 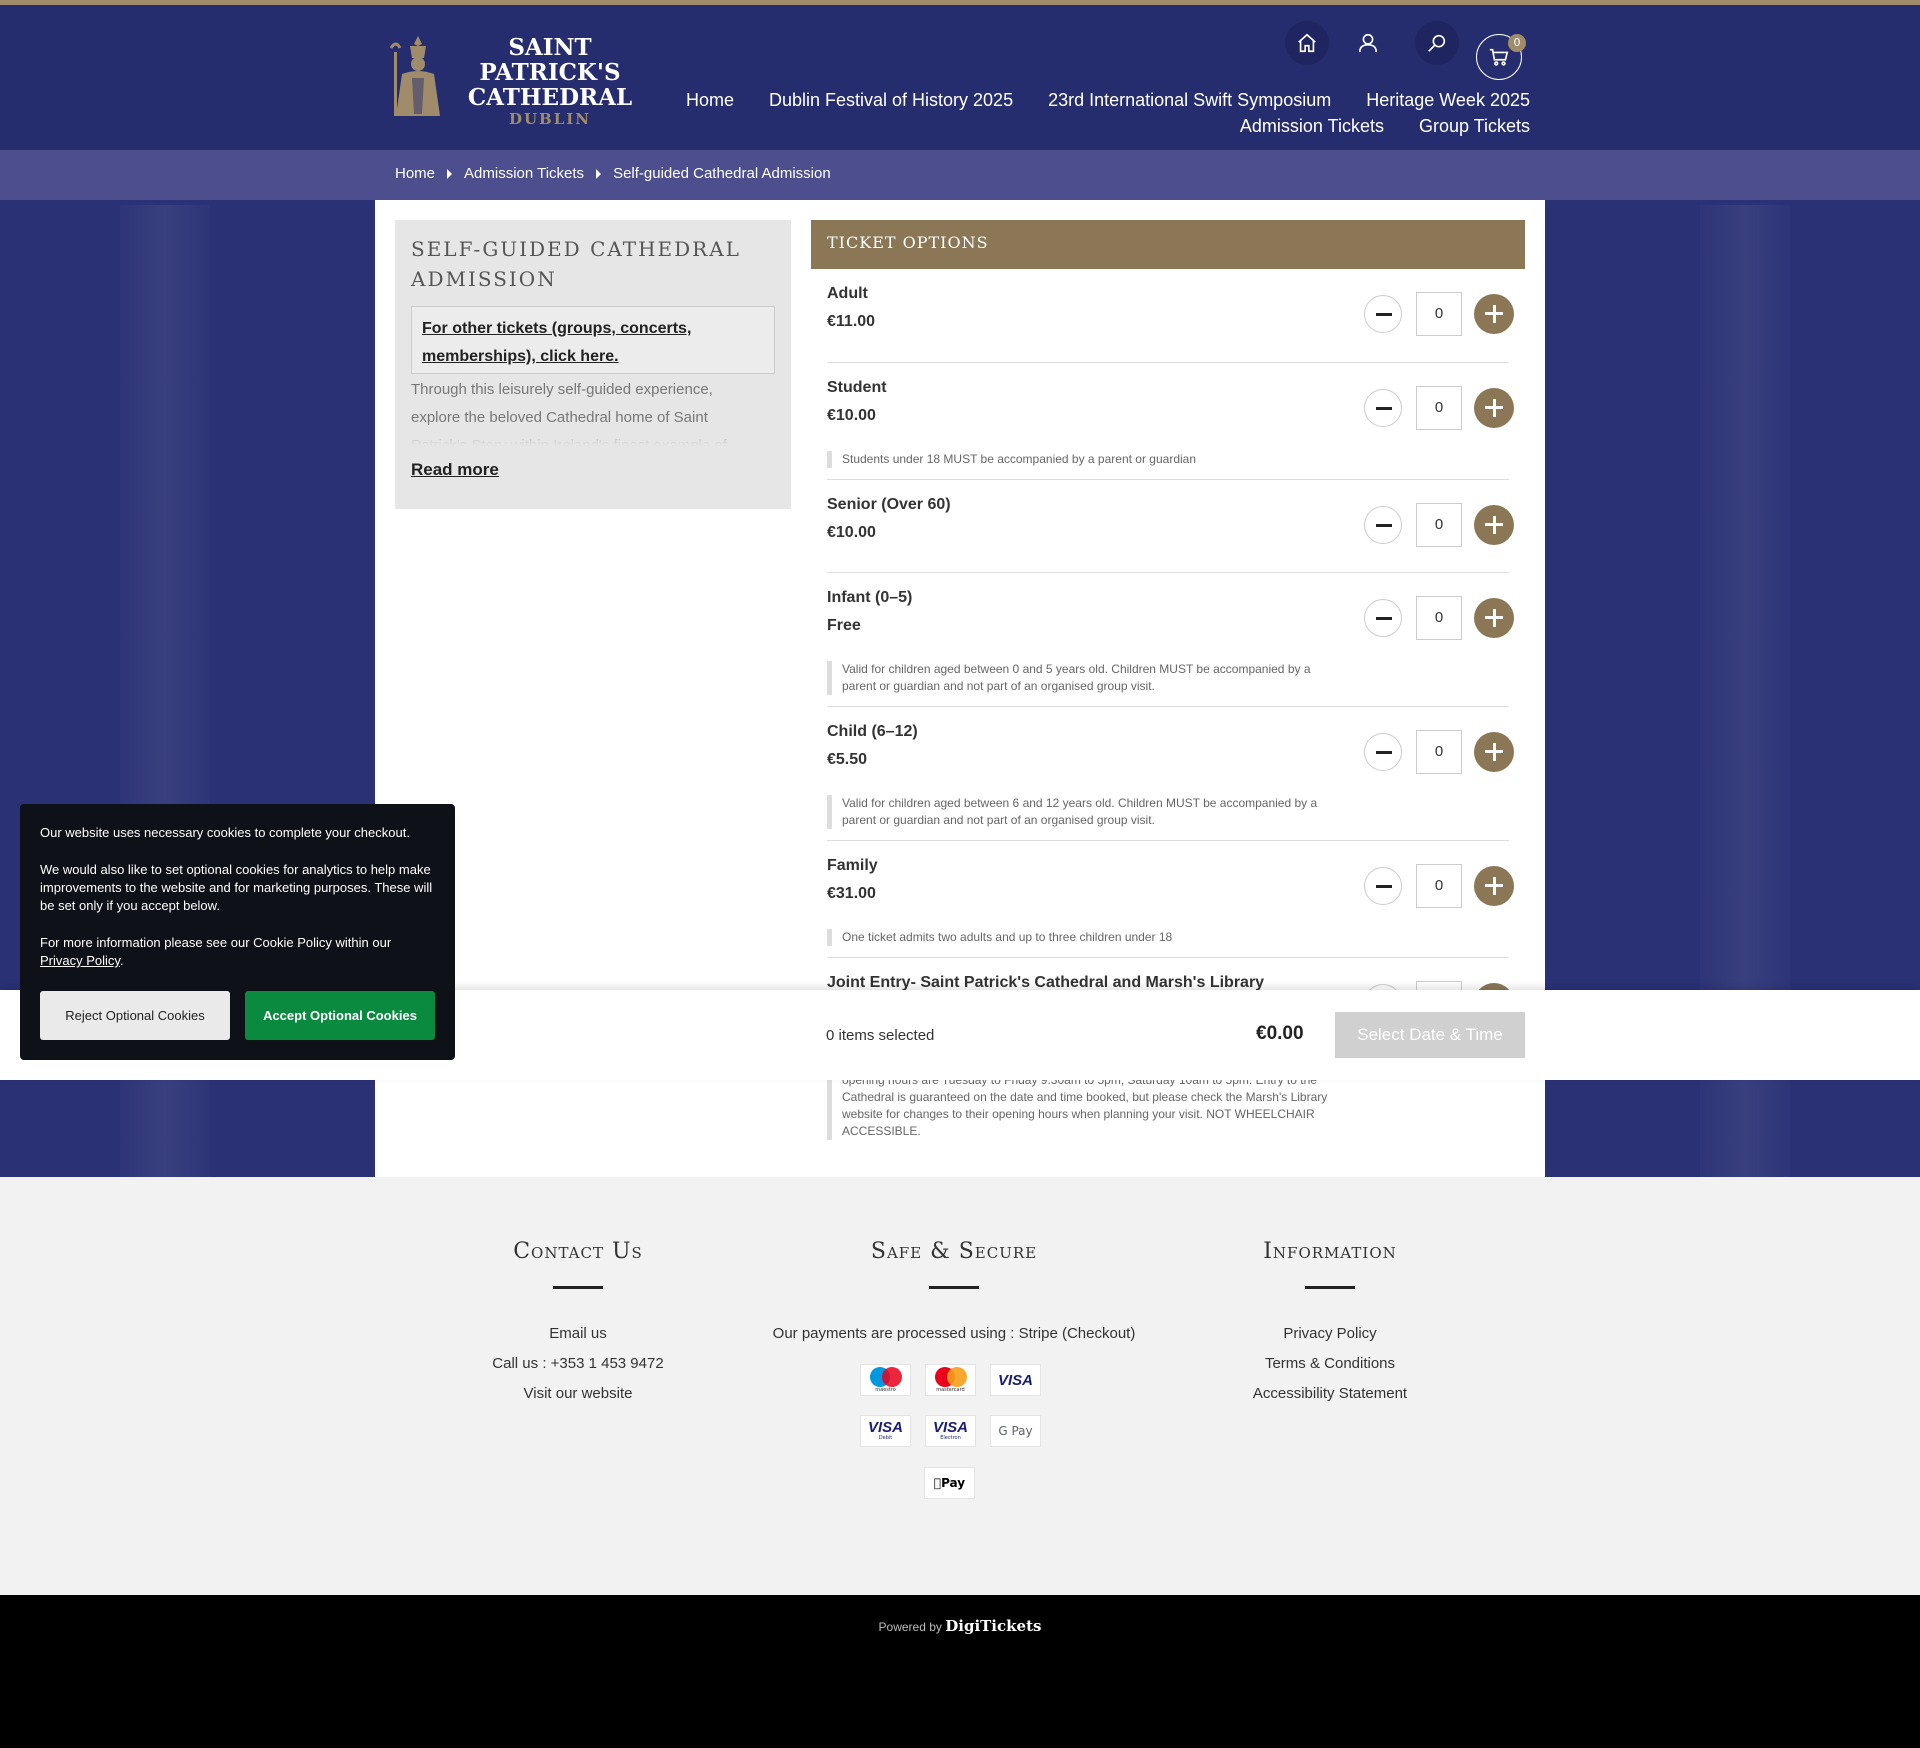 I want to click on ticket-price: €10.00, so click(x=851, y=415).